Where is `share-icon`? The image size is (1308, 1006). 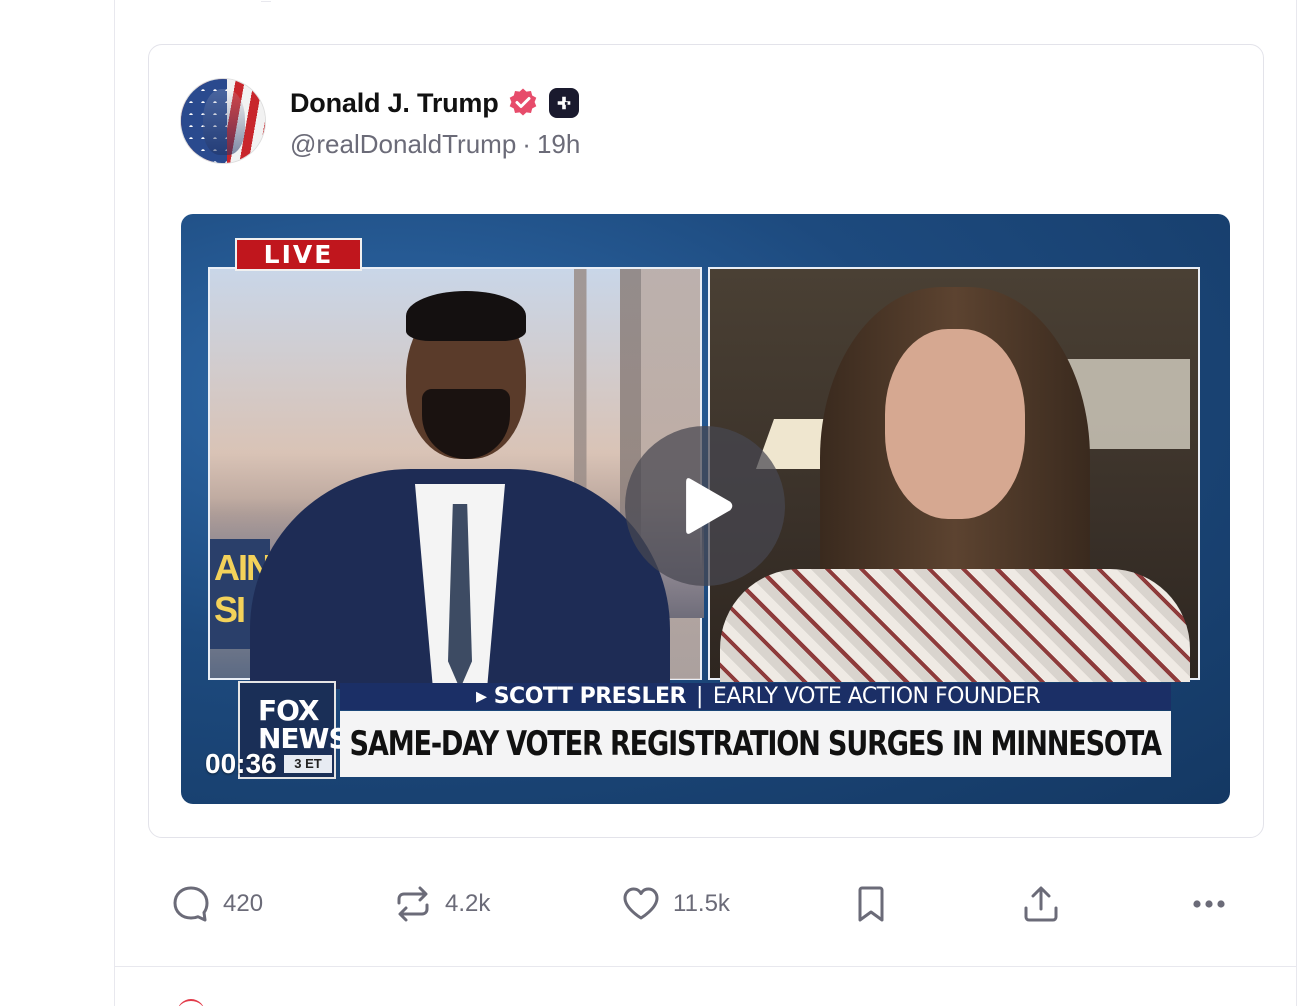
share-icon is located at coordinates (1041, 904).